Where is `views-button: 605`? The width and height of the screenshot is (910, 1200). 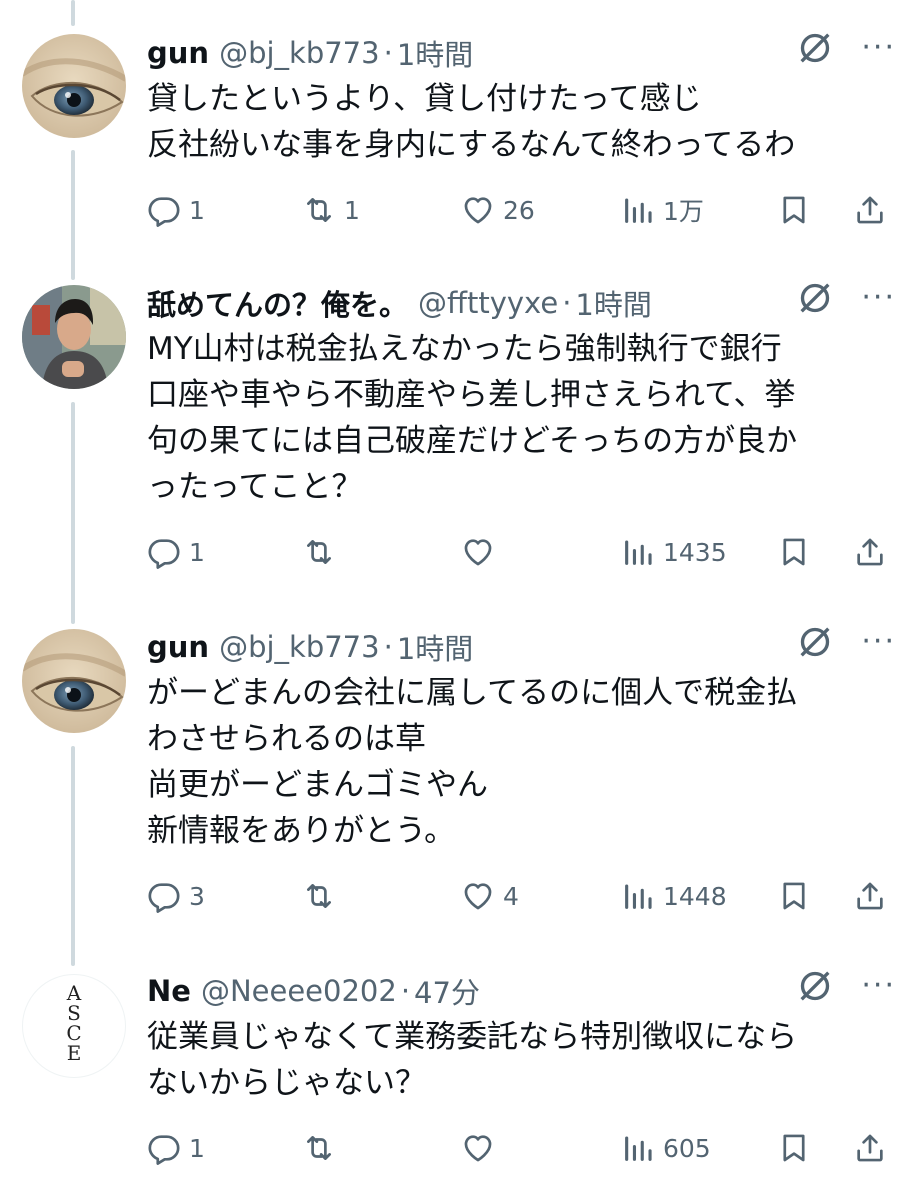
views-button: 605 is located at coordinates (666, 1148).